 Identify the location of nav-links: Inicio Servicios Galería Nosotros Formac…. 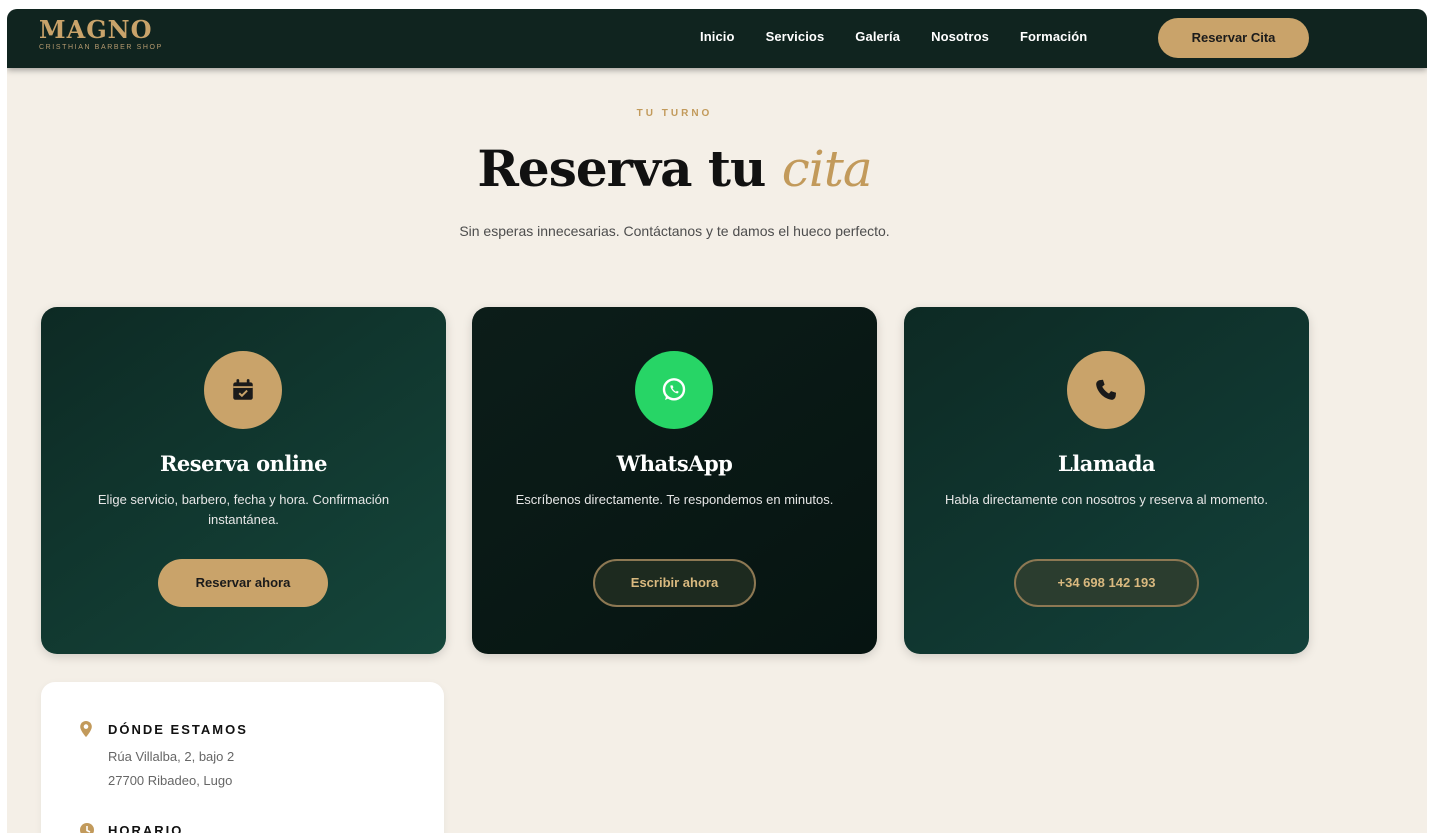
(909, 36).